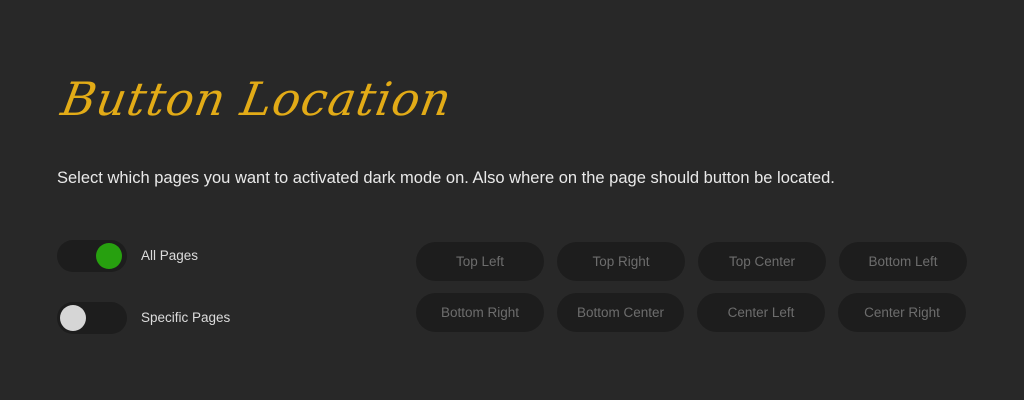 The height and width of the screenshot is (400, 1024). I want to click on specific-pages-toggle, so click(92, 318).